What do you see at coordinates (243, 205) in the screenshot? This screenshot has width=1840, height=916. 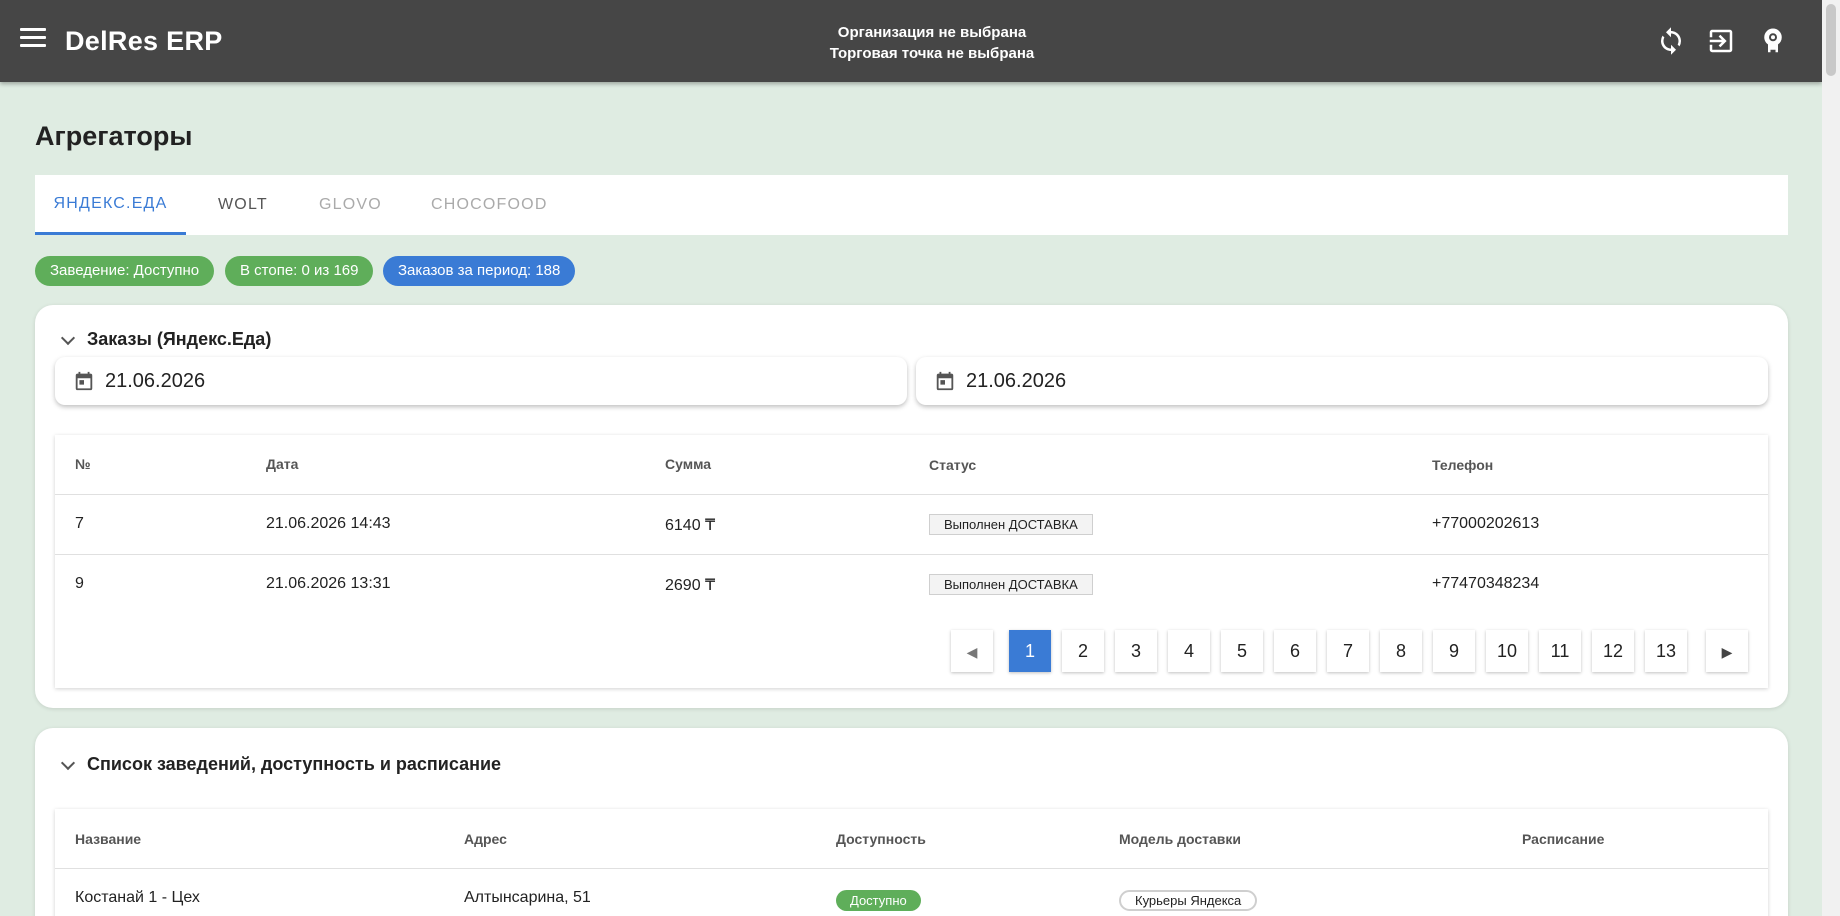 I see `tab-wolt: WOLT` at bounding box center [243, 205].